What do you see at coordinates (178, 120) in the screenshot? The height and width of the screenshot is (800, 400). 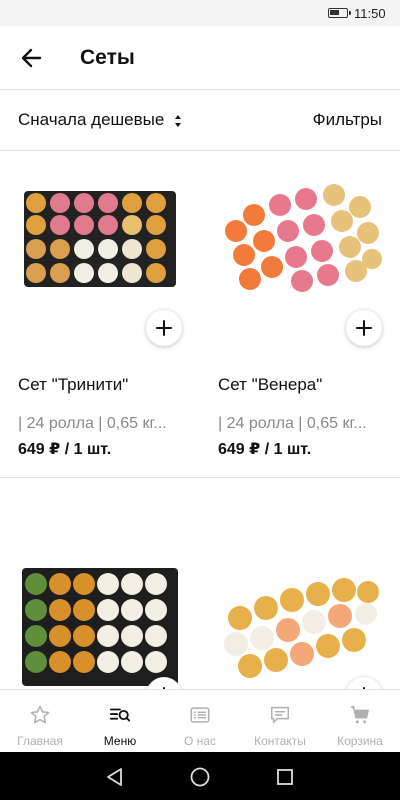 I see `sort-arrows-icon` at bounding box center [178, 120].